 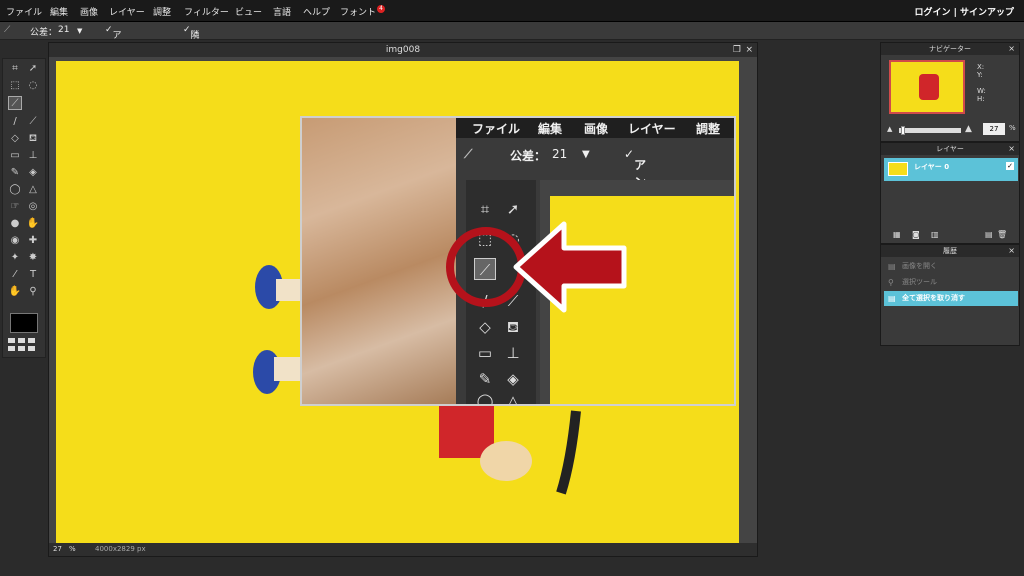 I want to click on tolerance-label: 公差：, so click(x=44, y=33).